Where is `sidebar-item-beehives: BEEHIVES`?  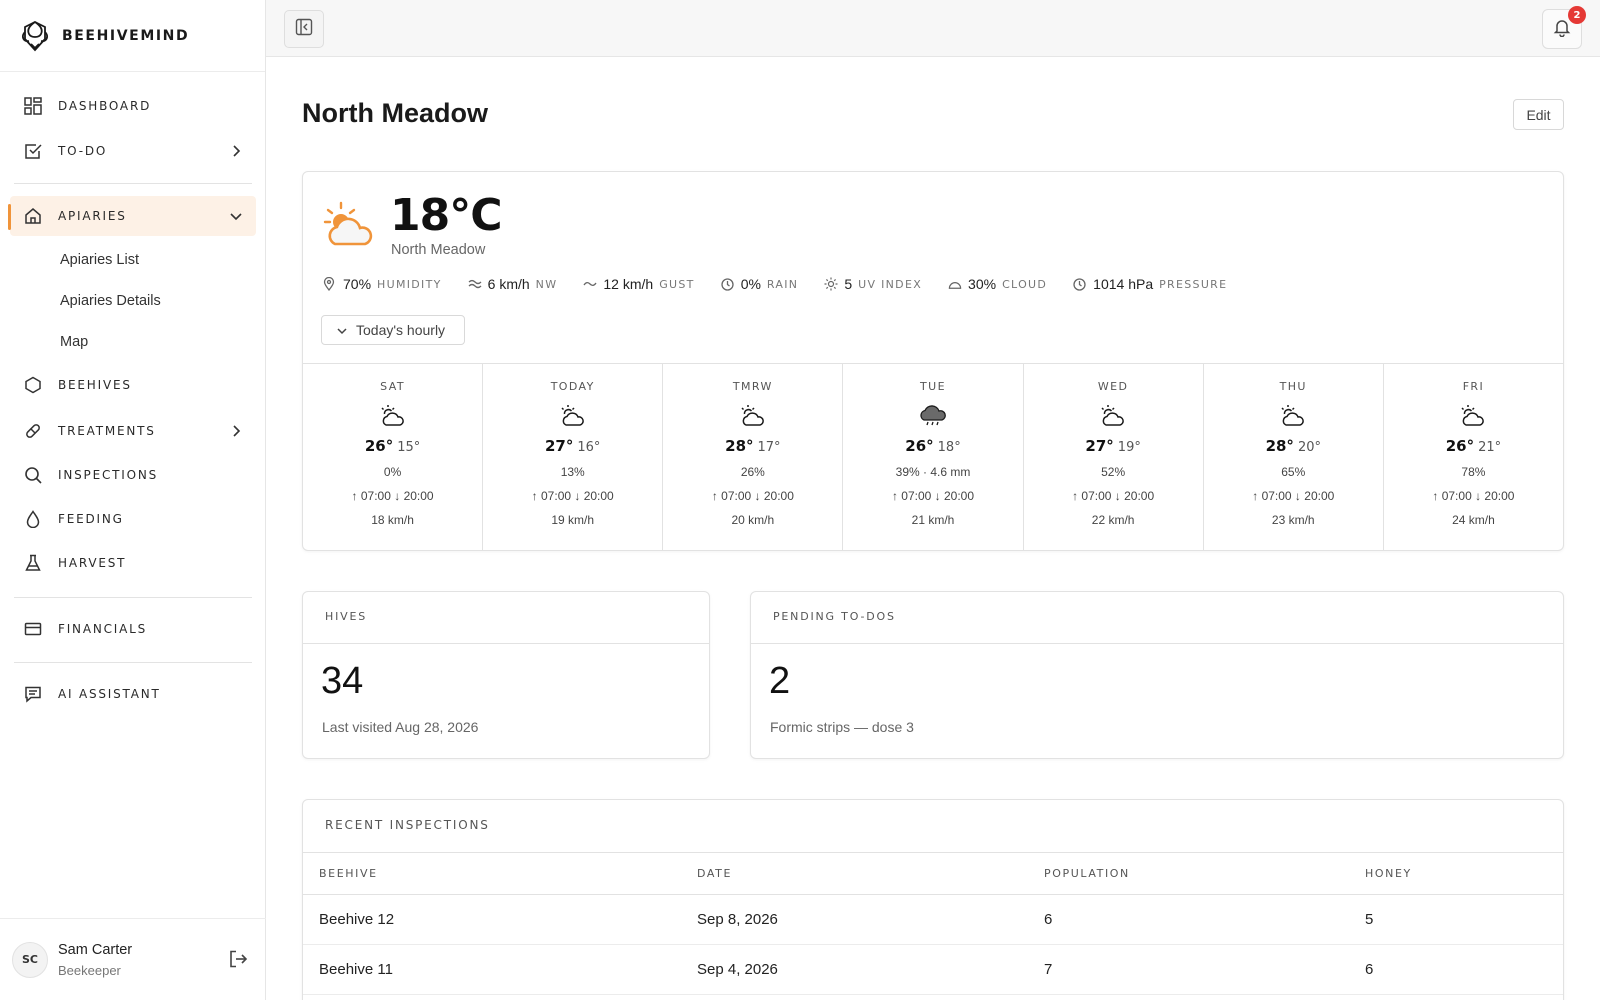
sidebar-item-beehives: BEEHIVES is located at coordinates (133, 385).